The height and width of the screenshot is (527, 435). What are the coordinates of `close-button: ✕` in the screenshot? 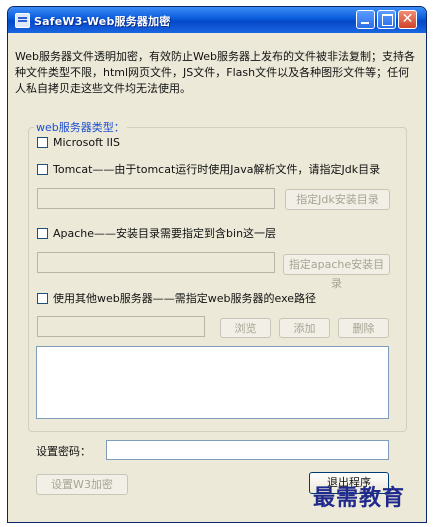 It's located at (407, 19).